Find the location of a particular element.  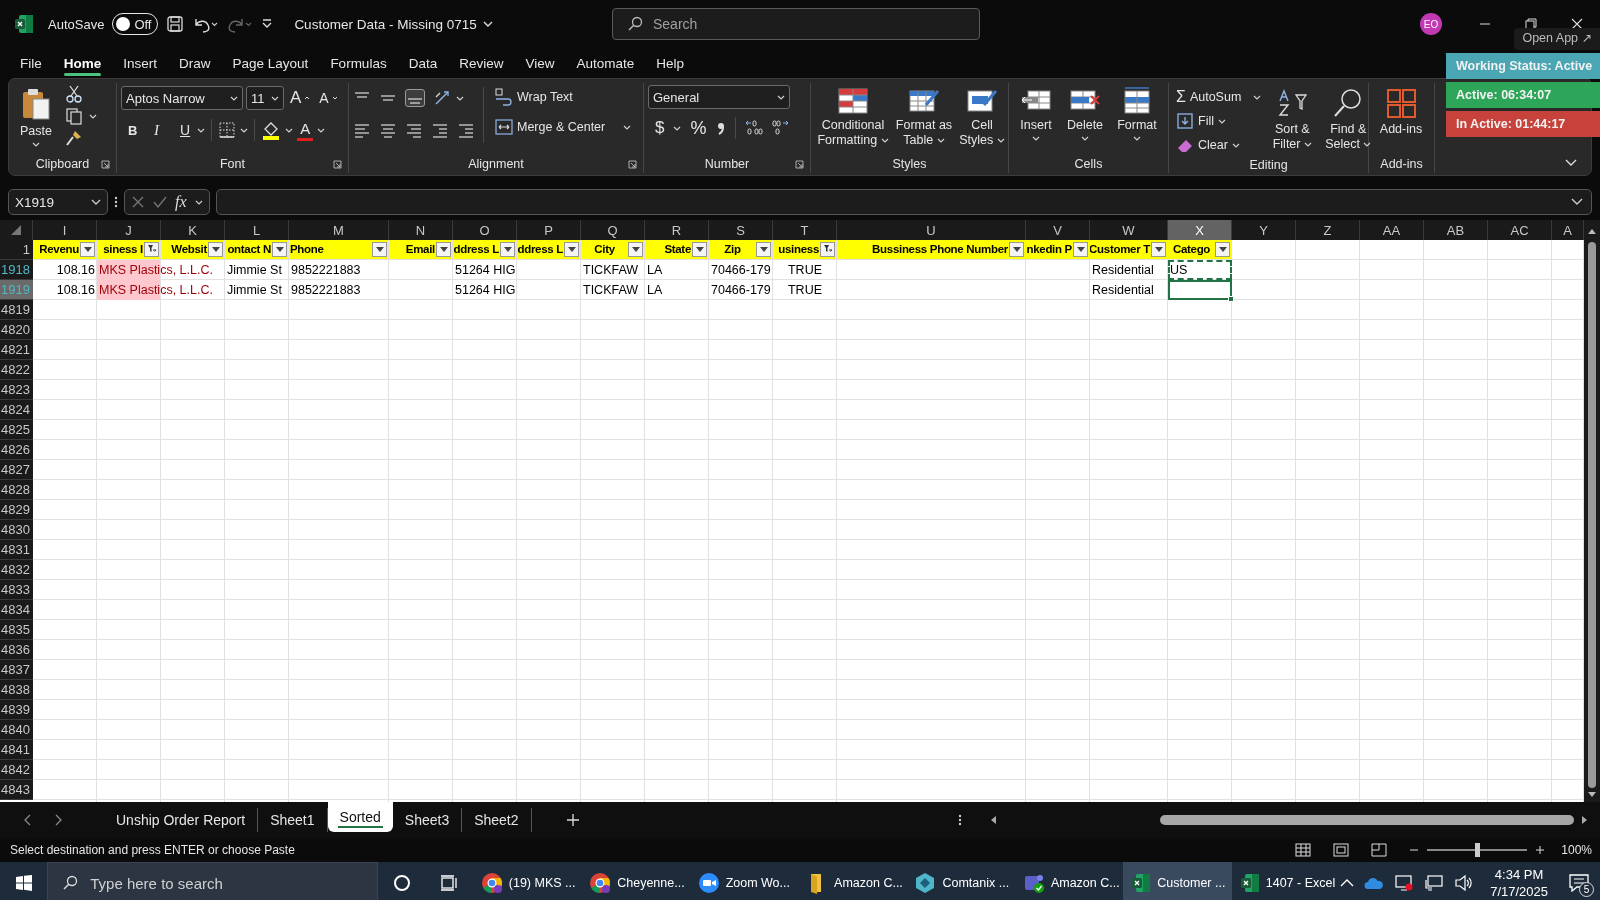

align-right-icon is located at coordinates (414, 130).